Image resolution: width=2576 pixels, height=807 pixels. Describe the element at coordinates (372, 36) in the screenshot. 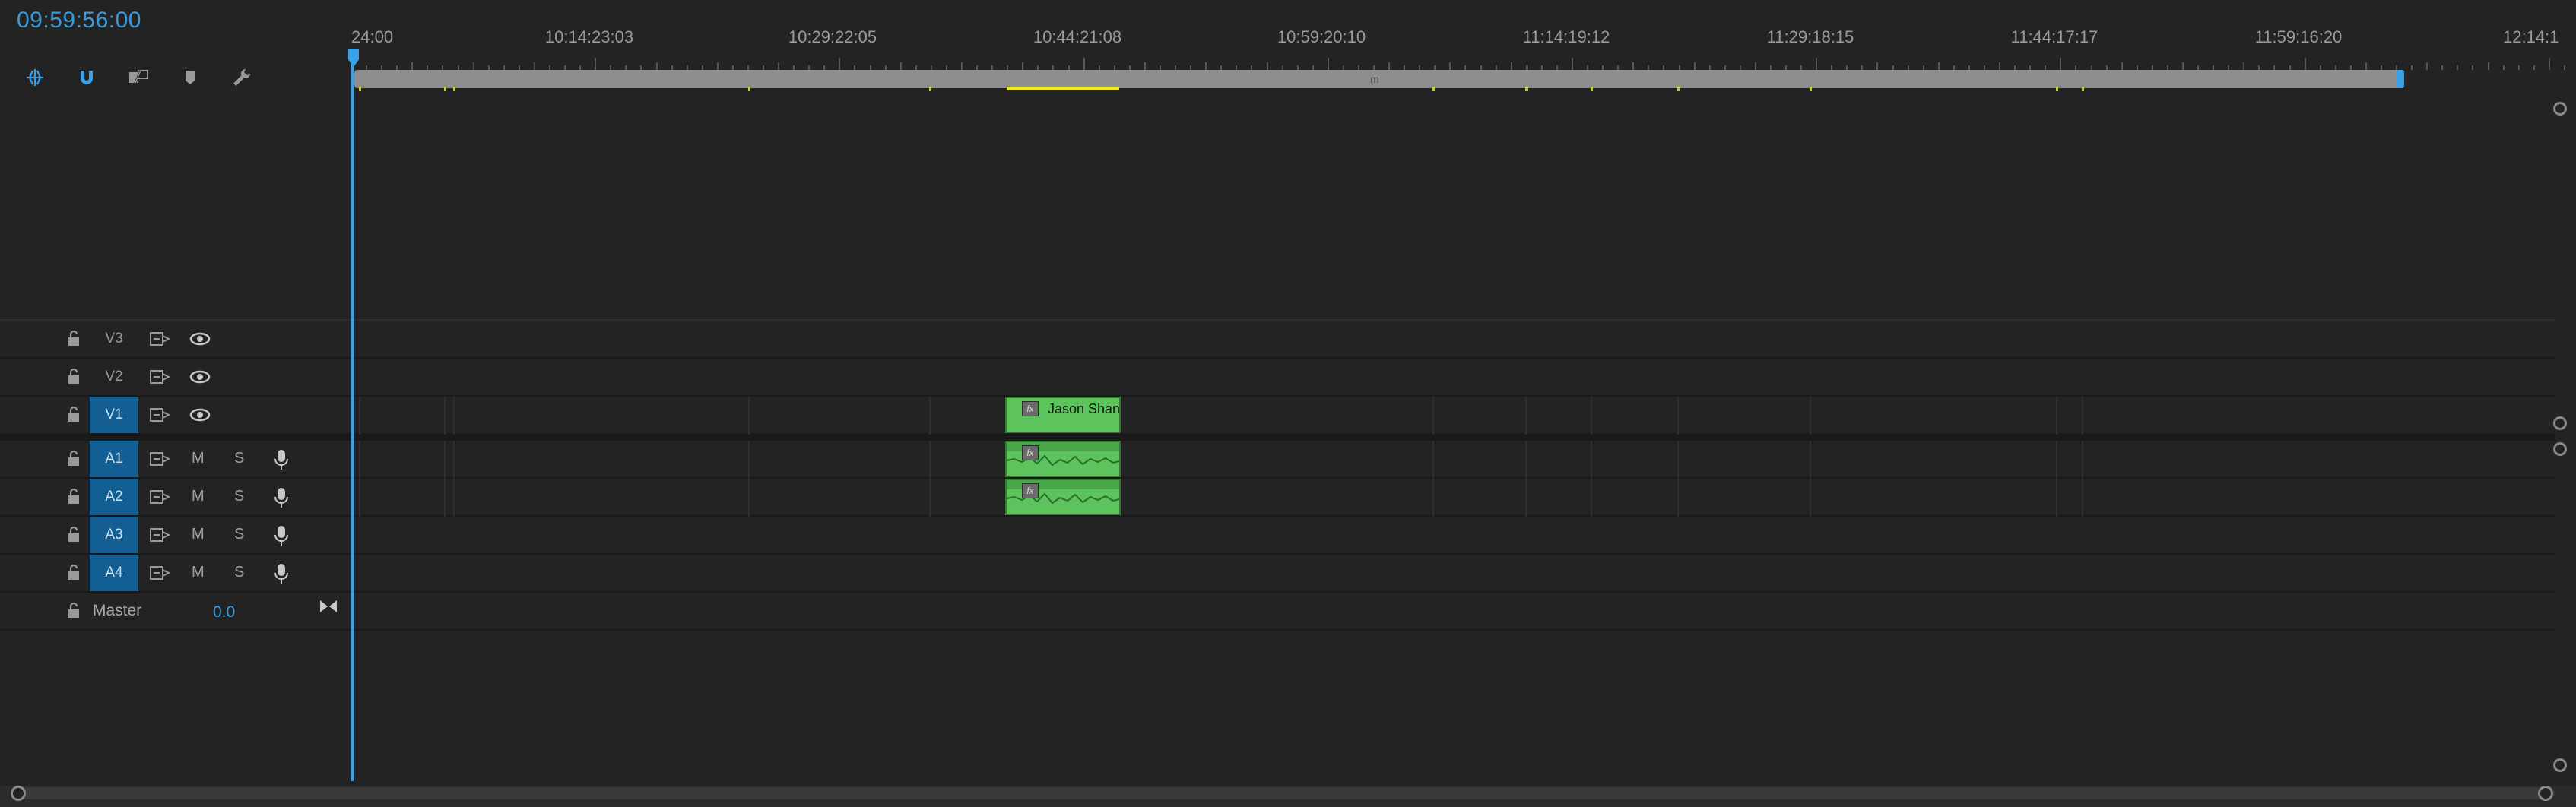

I see `ruler-label: 24:00` at that location.